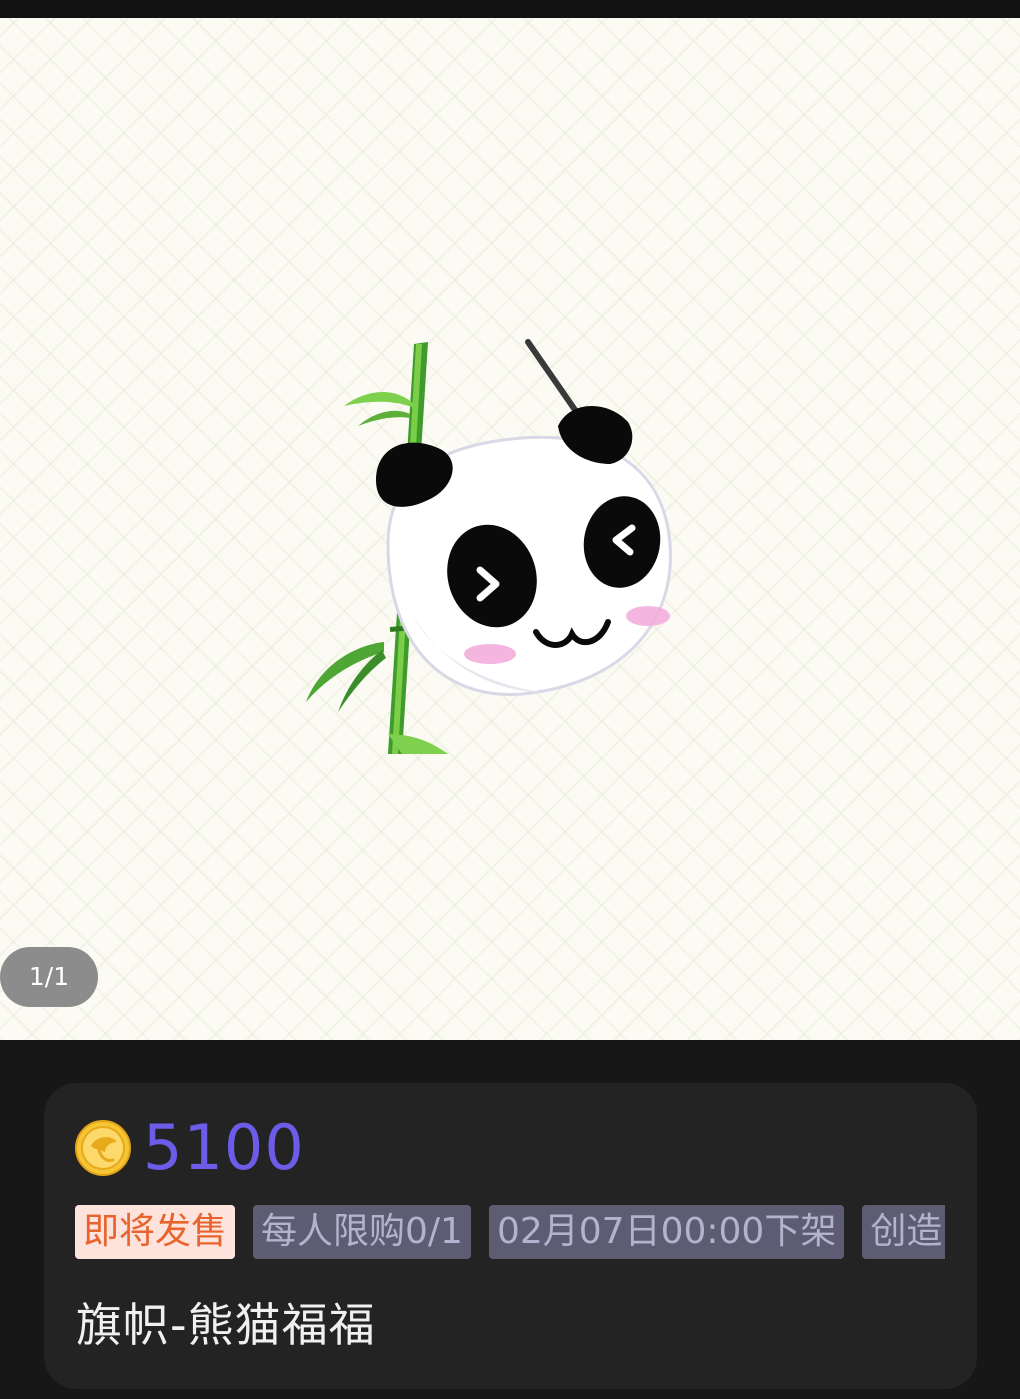 This screenshot has height=1399, width=1020. Describe the element at coordinates (666, 1232) in the screenshot. I see `tag-removal-time: 02月07日00:00下架` at that location.